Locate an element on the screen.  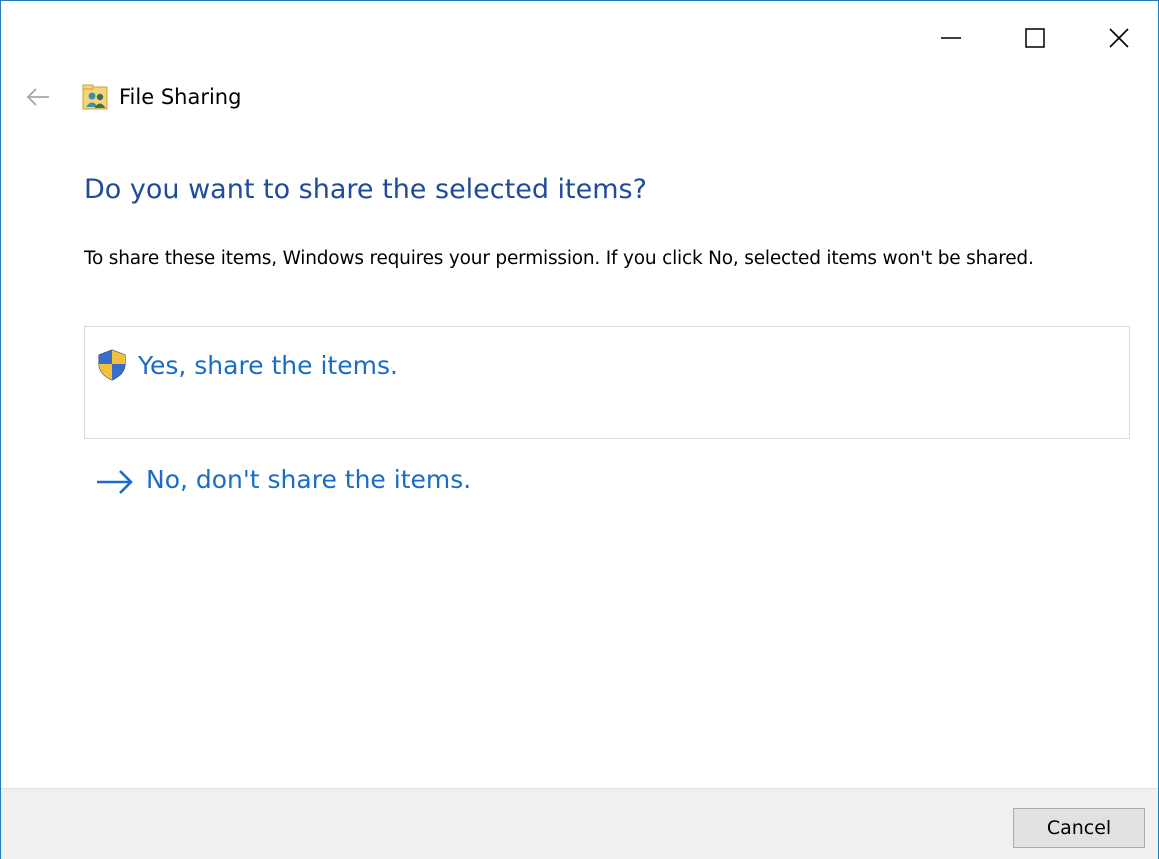
maximize-button is located at coordinates (1035, 38).